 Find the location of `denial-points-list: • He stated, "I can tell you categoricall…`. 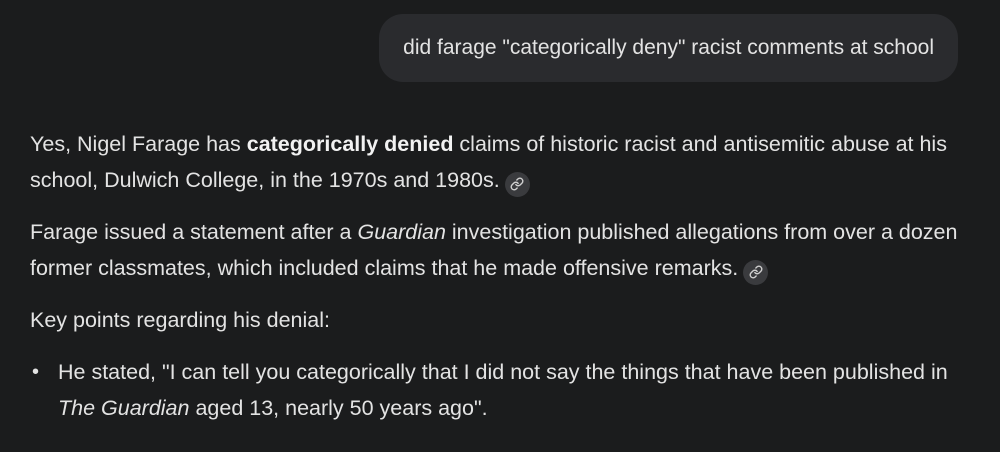

denial-points-list: • He stated, "I can tell you categoricall… is located at coordinates (500, 390).